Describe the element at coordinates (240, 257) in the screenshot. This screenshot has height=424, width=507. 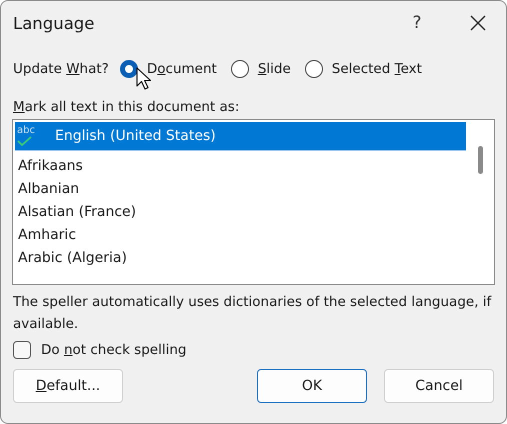
I see `language-item: Arabic (Algeria)` at that location.